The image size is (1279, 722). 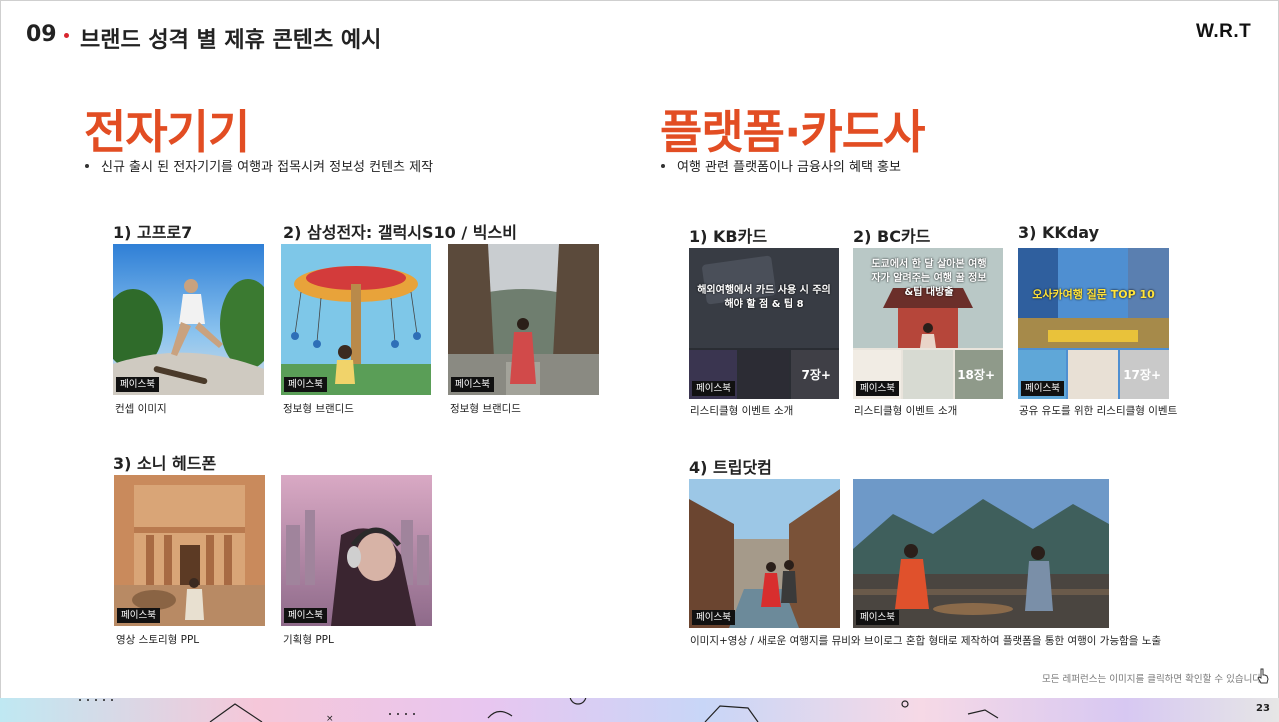 I want to click on right-title: 플랫폼·카드사, so click(x=792, y=132).